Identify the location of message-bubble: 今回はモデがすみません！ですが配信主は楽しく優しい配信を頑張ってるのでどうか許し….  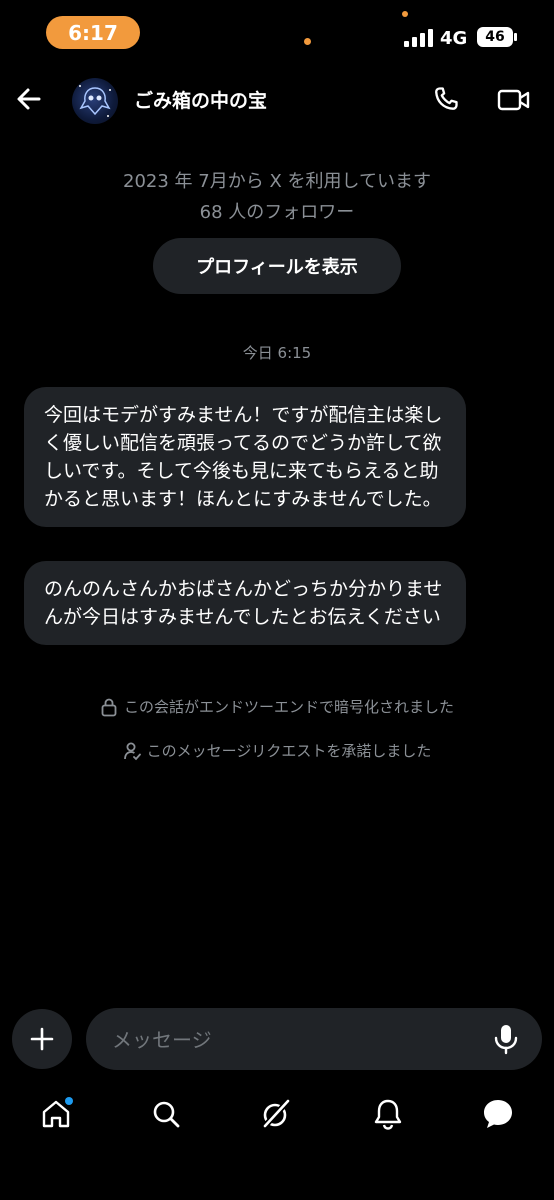
(245, 457).